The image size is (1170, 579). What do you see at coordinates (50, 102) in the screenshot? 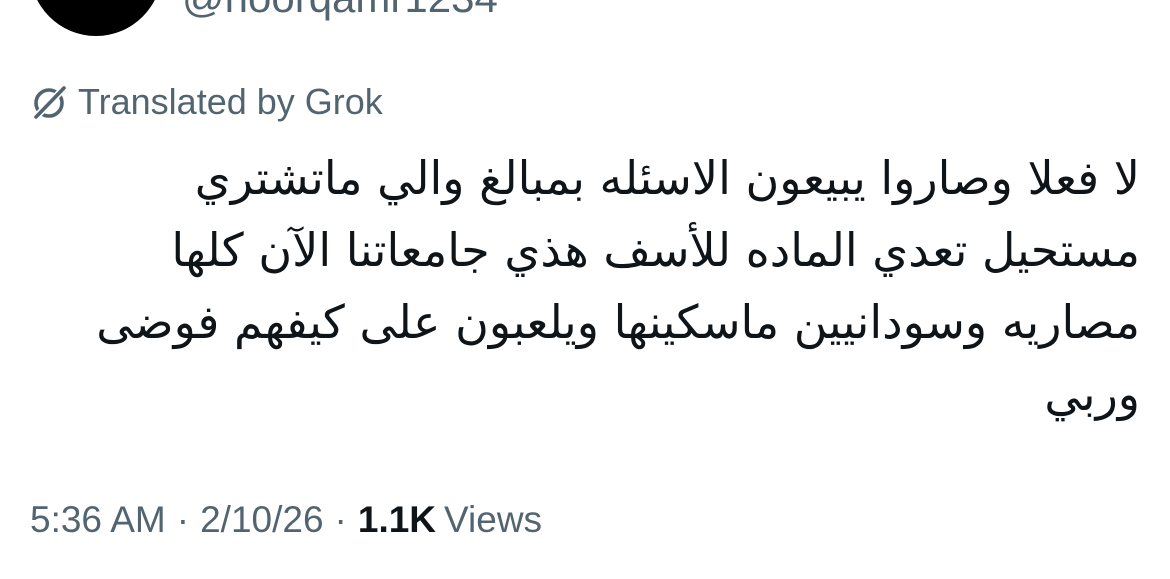
I see `grok-icon` at bounding box center [50, 102].